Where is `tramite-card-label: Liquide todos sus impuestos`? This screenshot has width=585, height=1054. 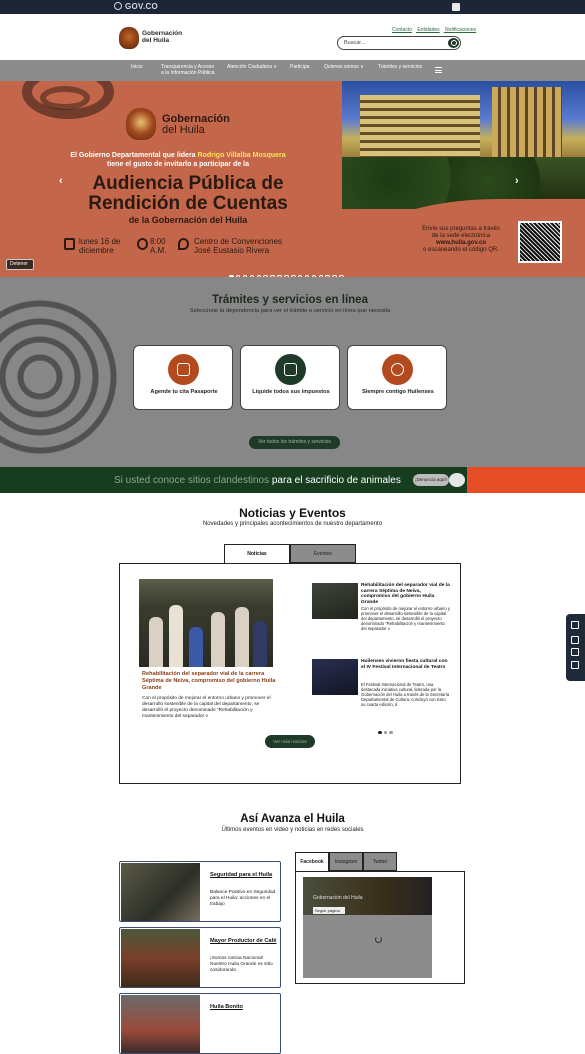
tramite-card-label: Liquide todos sus impuestos is located at coordinates (291, 392).